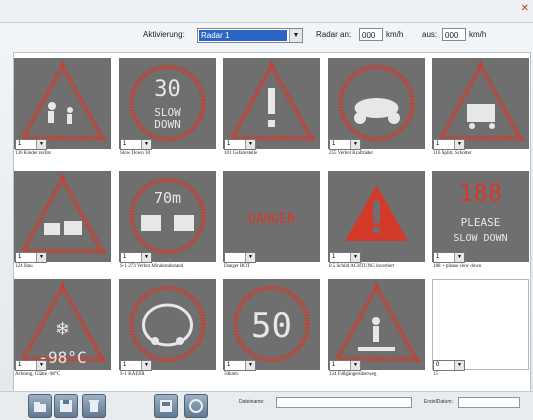 The image size is (533, 420). Describe the element at coordinates (438, 365) in the screenshot. I see `sign-counter-value: 0` at that location.